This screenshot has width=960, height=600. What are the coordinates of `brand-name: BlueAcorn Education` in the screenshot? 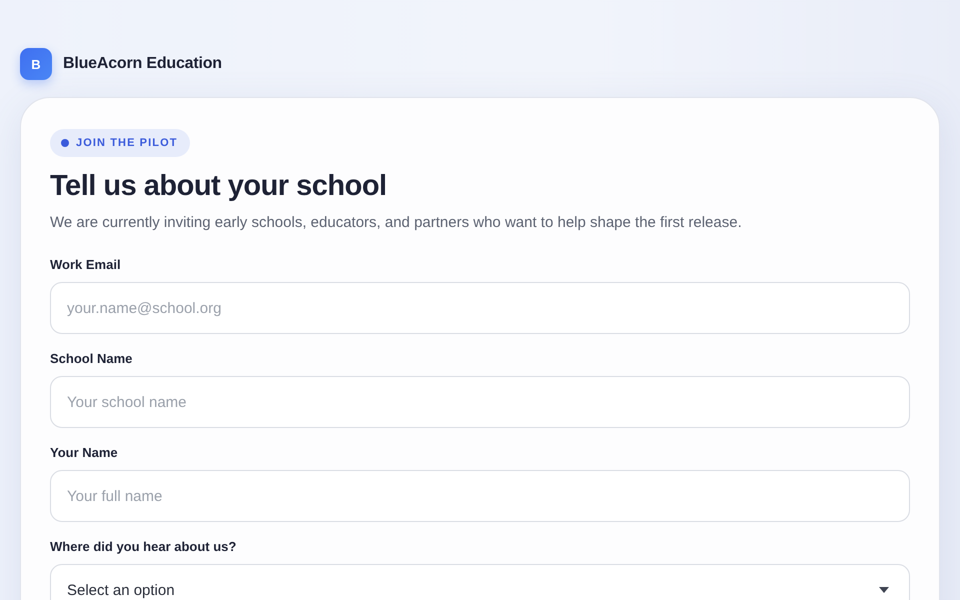 It's located at (142, 64).